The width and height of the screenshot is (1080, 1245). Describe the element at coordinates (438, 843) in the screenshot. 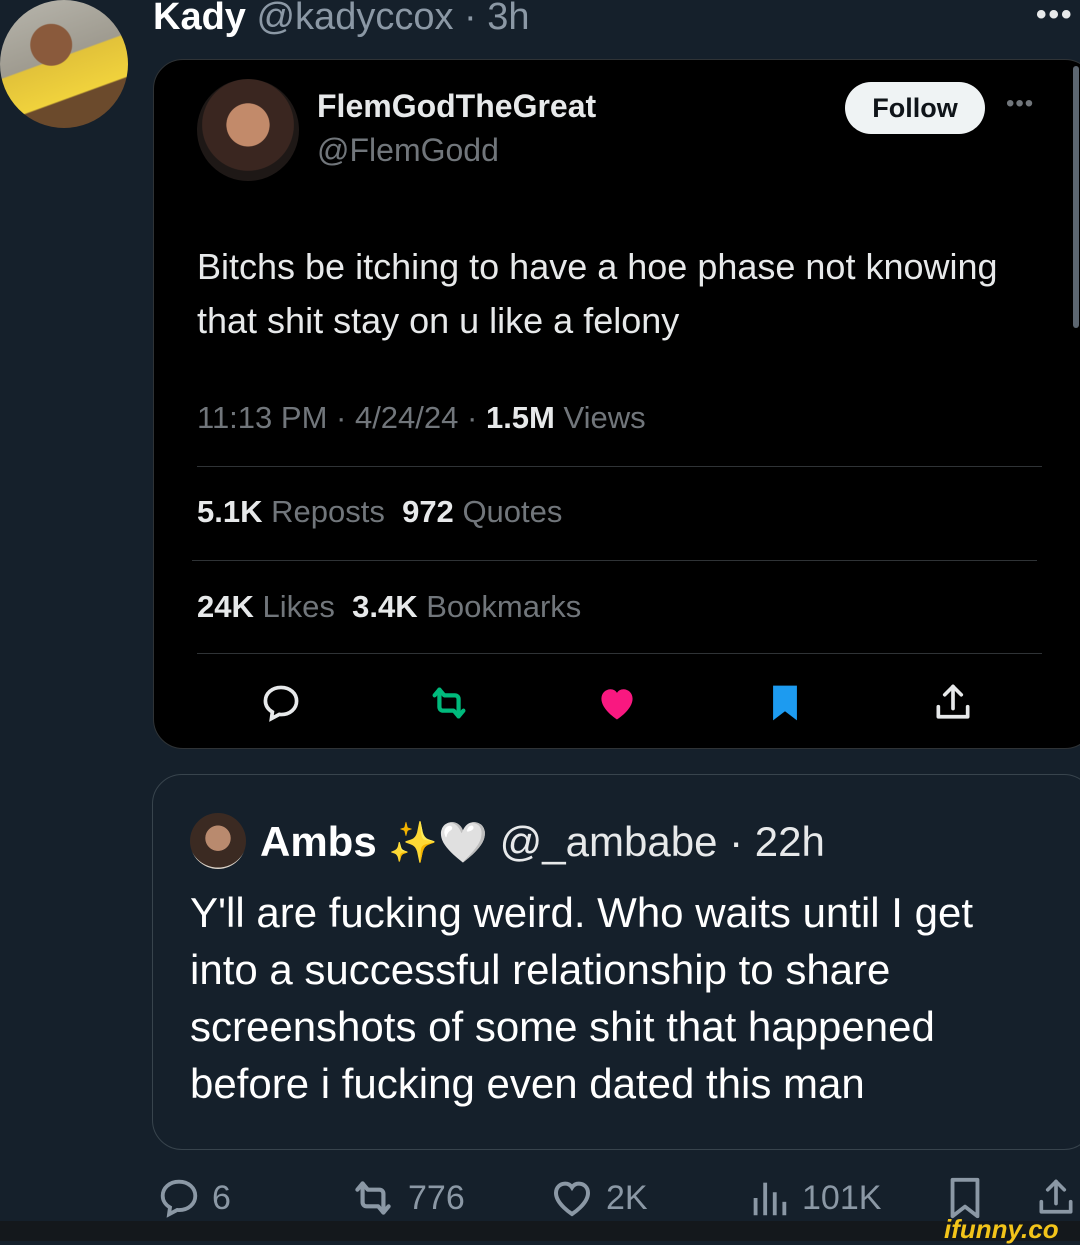

I see `reply-emojis: ✨🤍` at that location.